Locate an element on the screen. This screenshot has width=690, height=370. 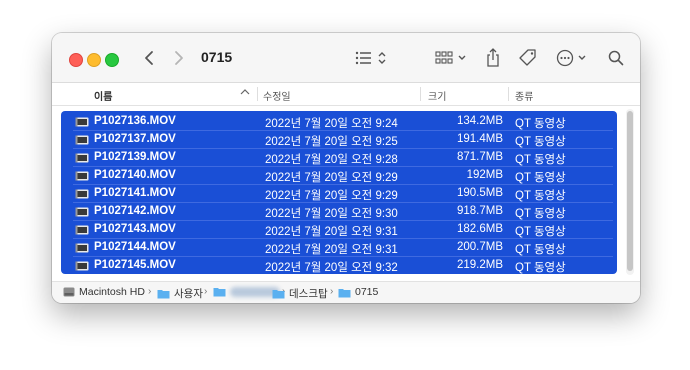
search-icon is located at coordinates (616, 58).